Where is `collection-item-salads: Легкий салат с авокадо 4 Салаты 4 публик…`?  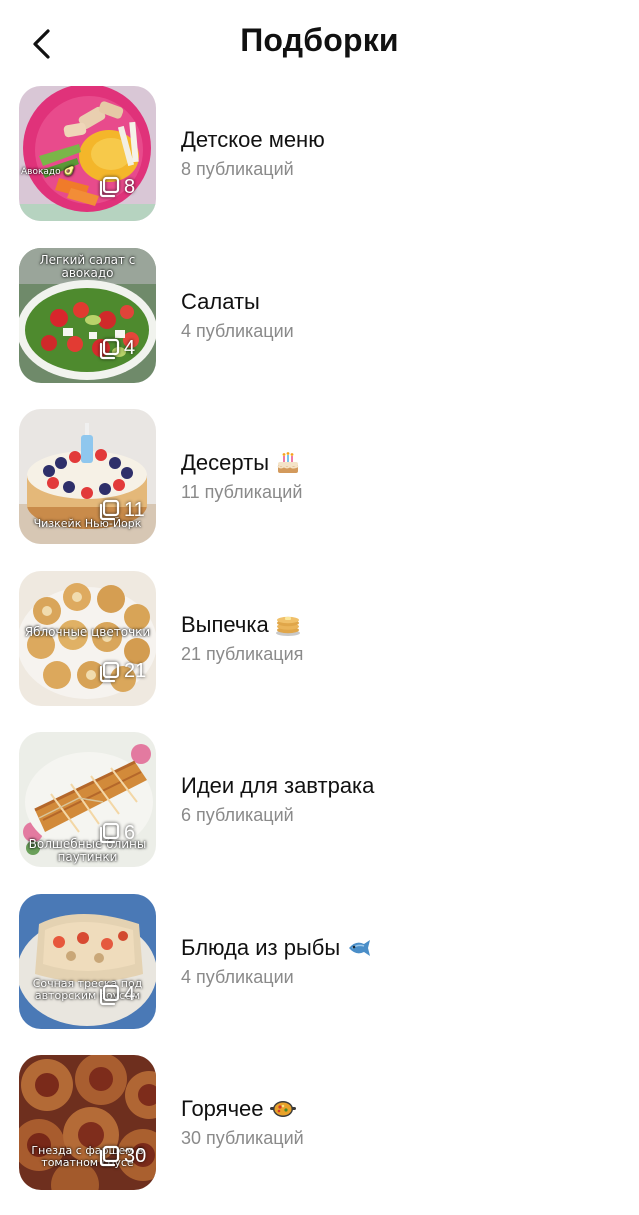
collection-item-salads: Легкий салат с авокадо 4 Салаты 4 публик… is located at coordinates (319, 327).